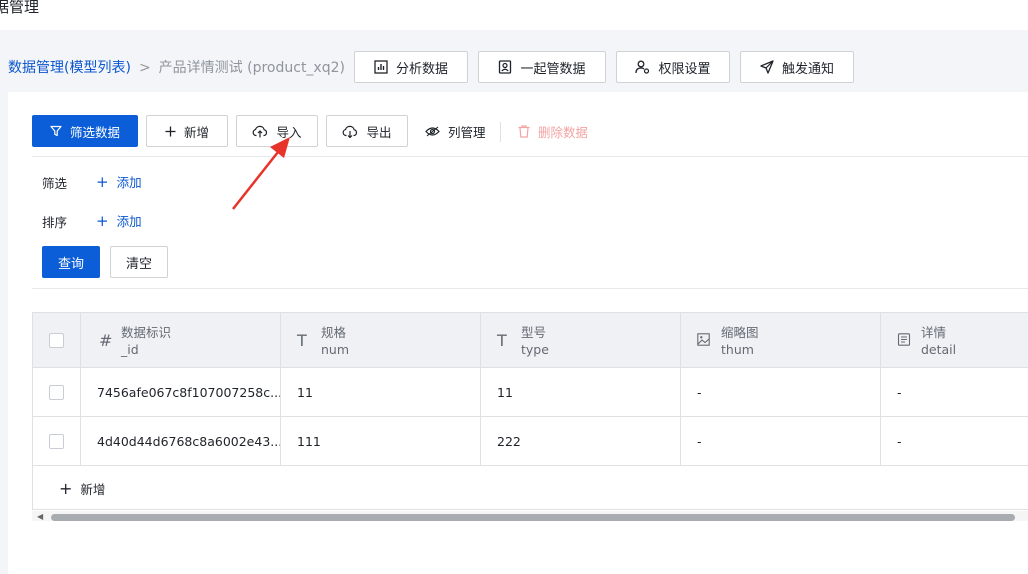  What do you see at coordinates (381, 340) in the screenshot?
I see `column-header-num: T 规格 num` at bounding box center [381, 340].